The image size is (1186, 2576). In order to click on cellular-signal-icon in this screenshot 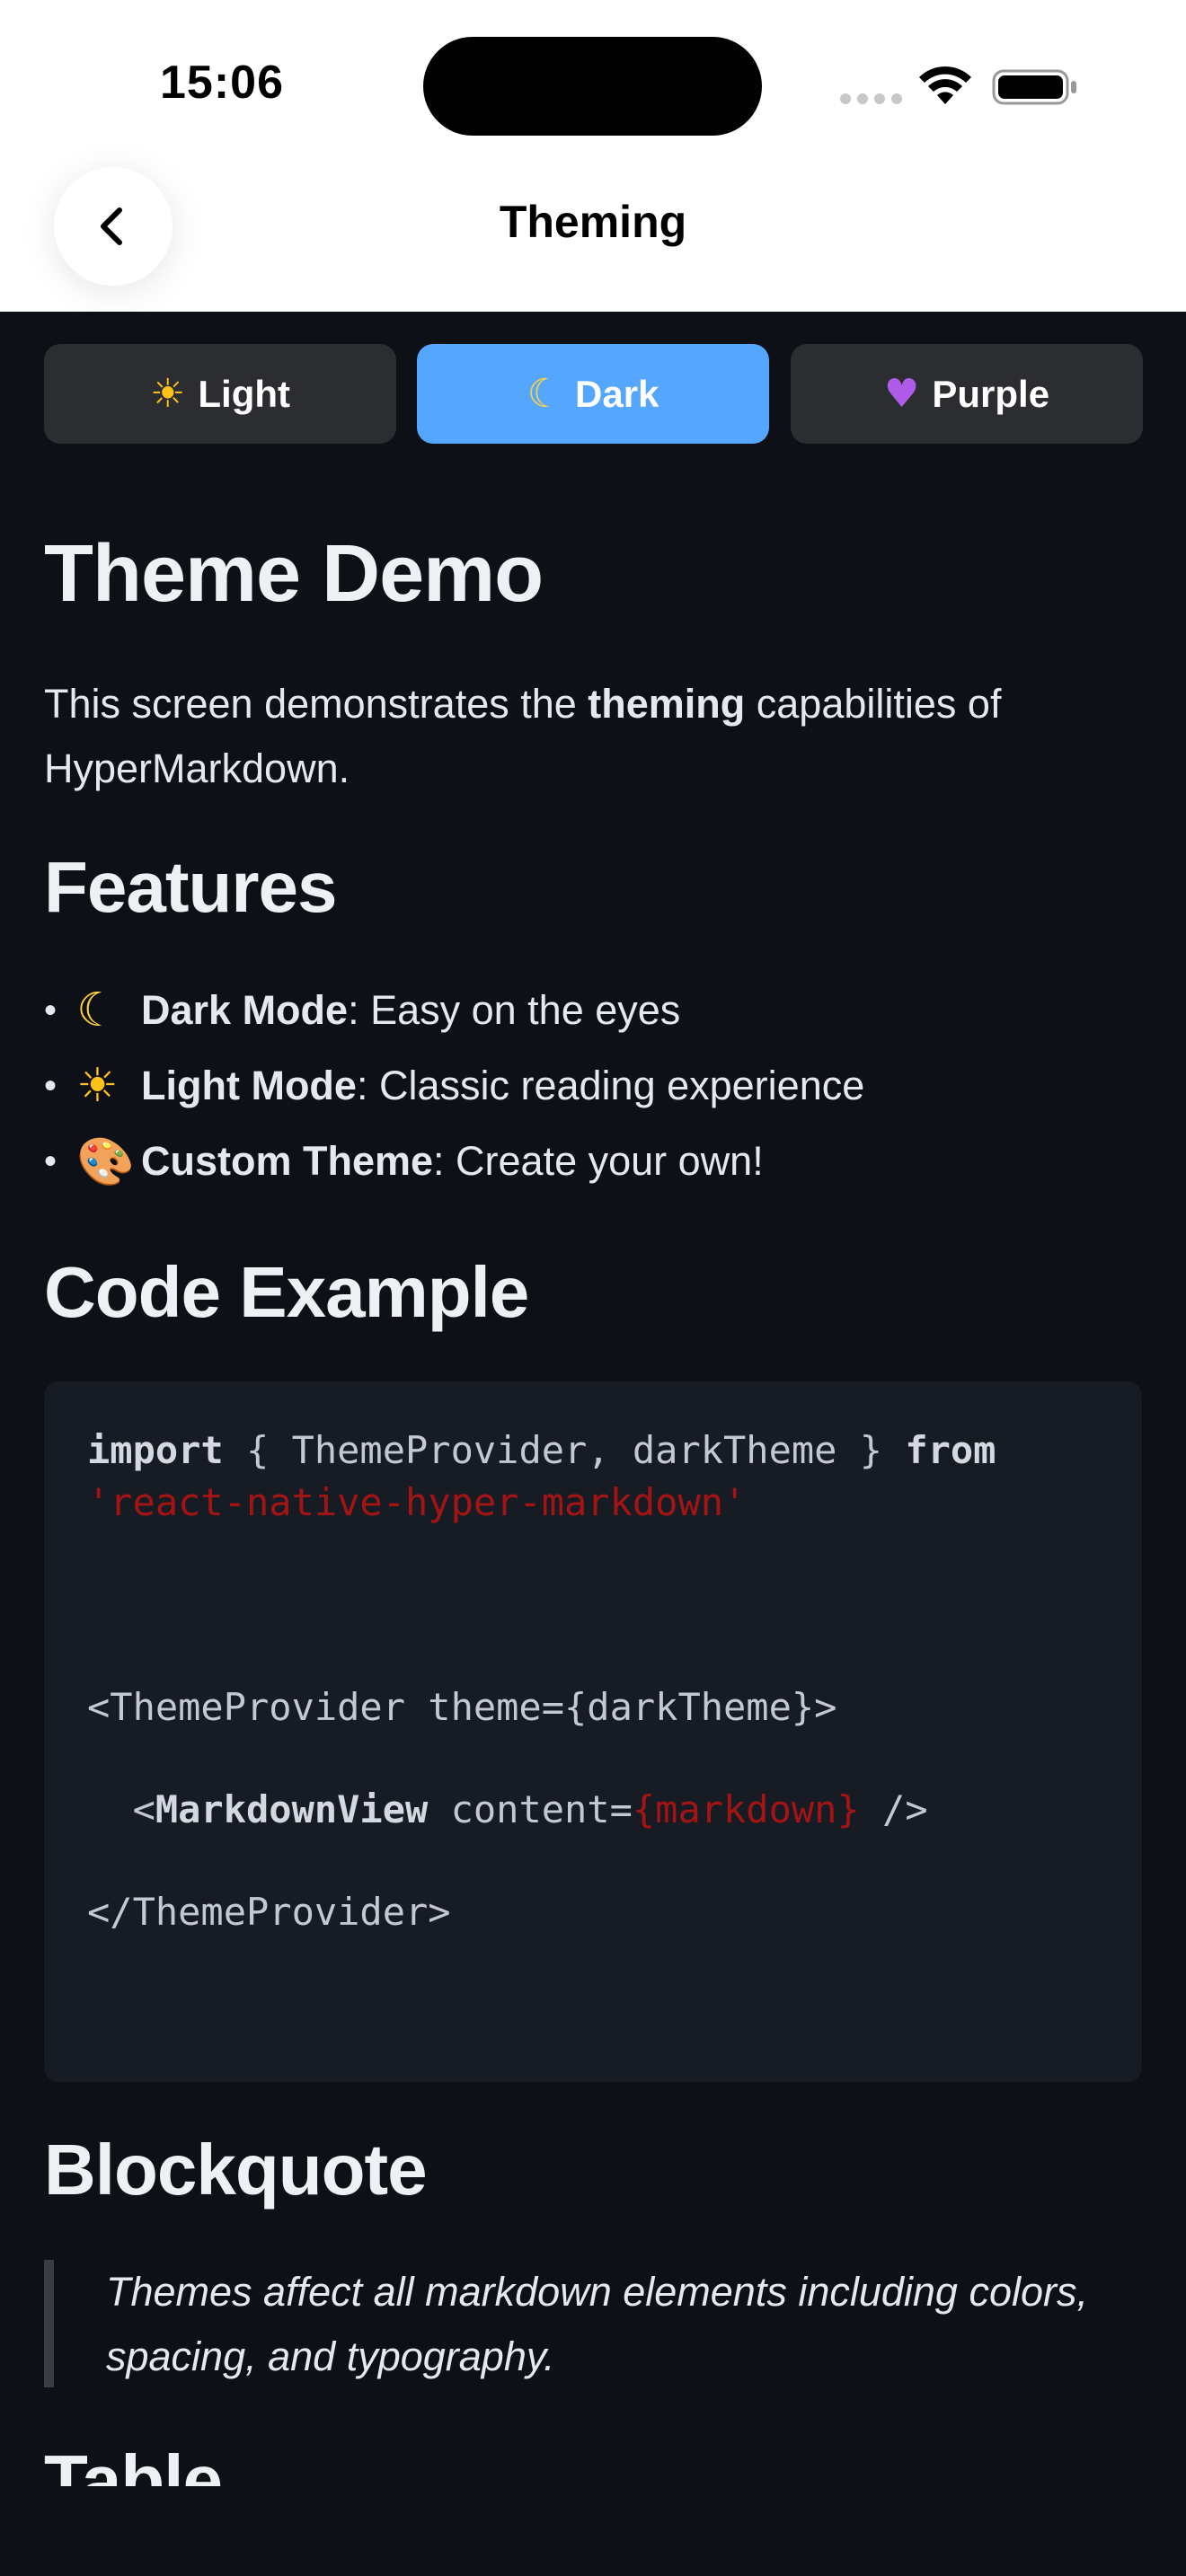, I will do `click(871, 98)`.